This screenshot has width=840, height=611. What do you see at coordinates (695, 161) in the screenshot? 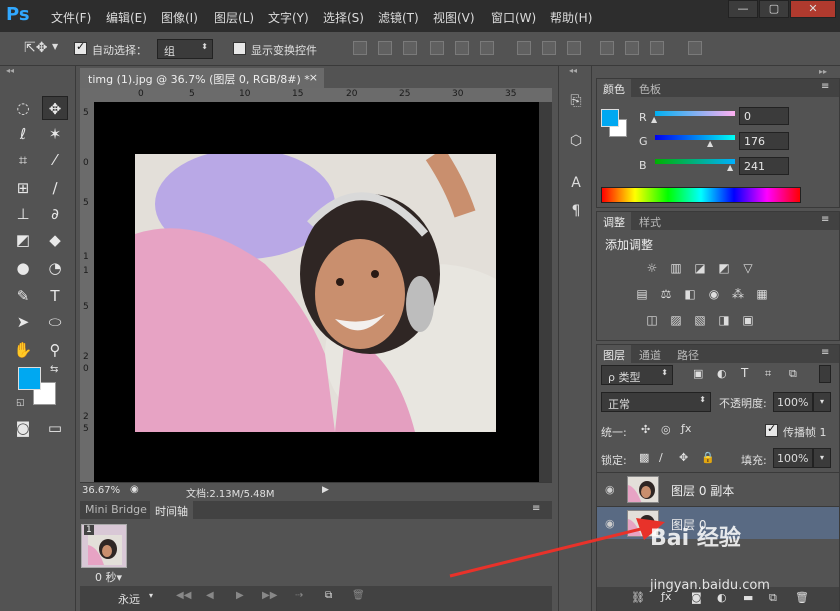
I see `blue-slider` at bounding box center [695, 161].